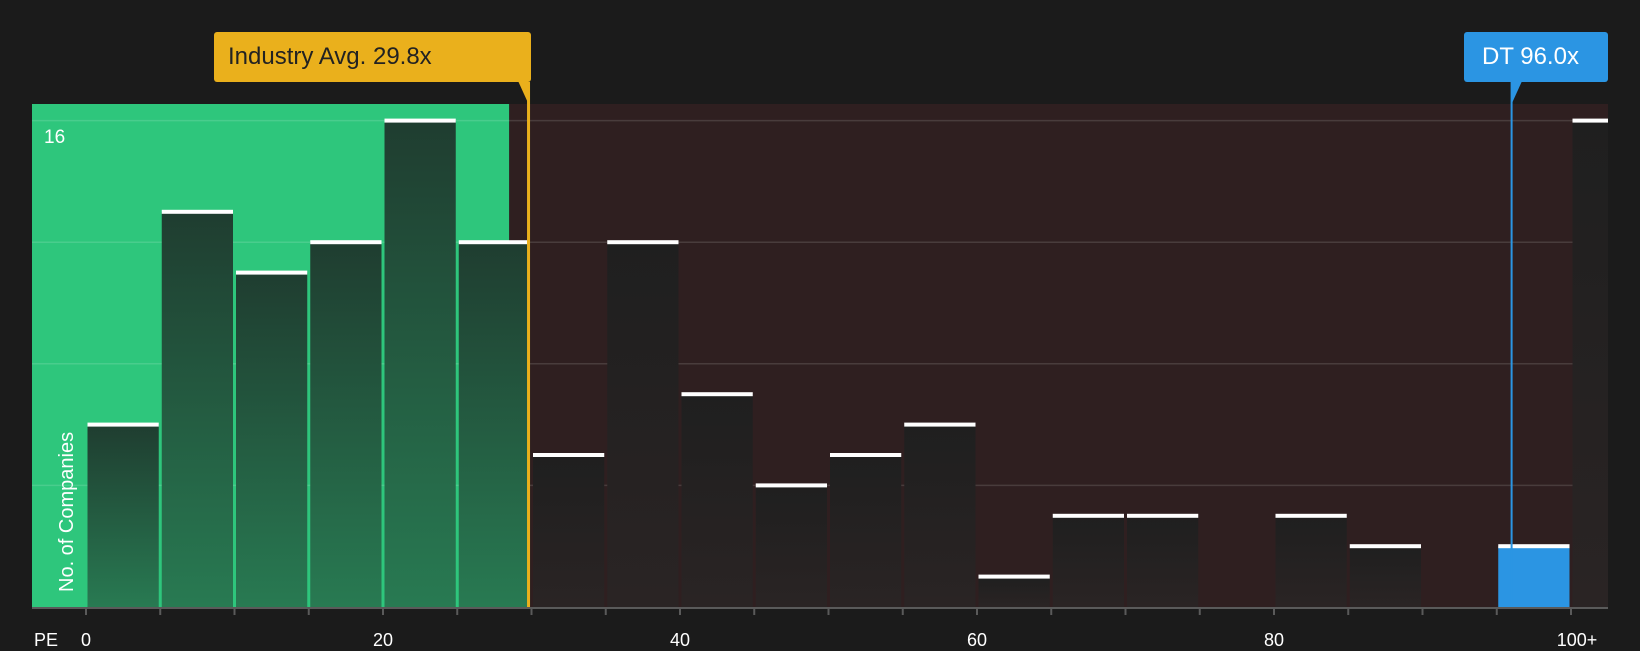 This screenshot has width=1640, height=651. Describe the element at coordinates (523, 93) in the screenshot. I see `industry-callout-pointer` at that location.